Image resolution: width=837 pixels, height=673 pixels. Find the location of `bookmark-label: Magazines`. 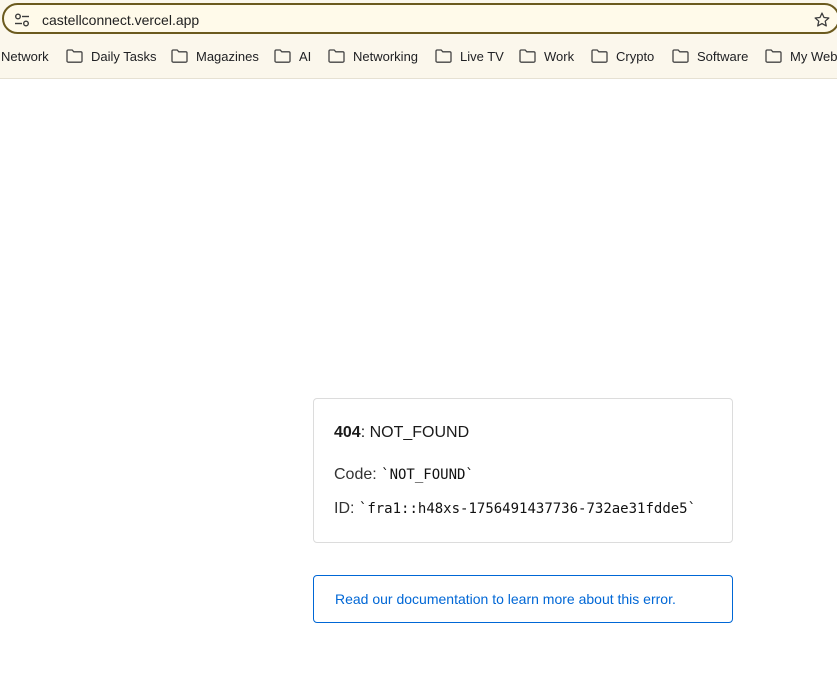

bookmark-label: Magazines is located at coordinates (227, 56).